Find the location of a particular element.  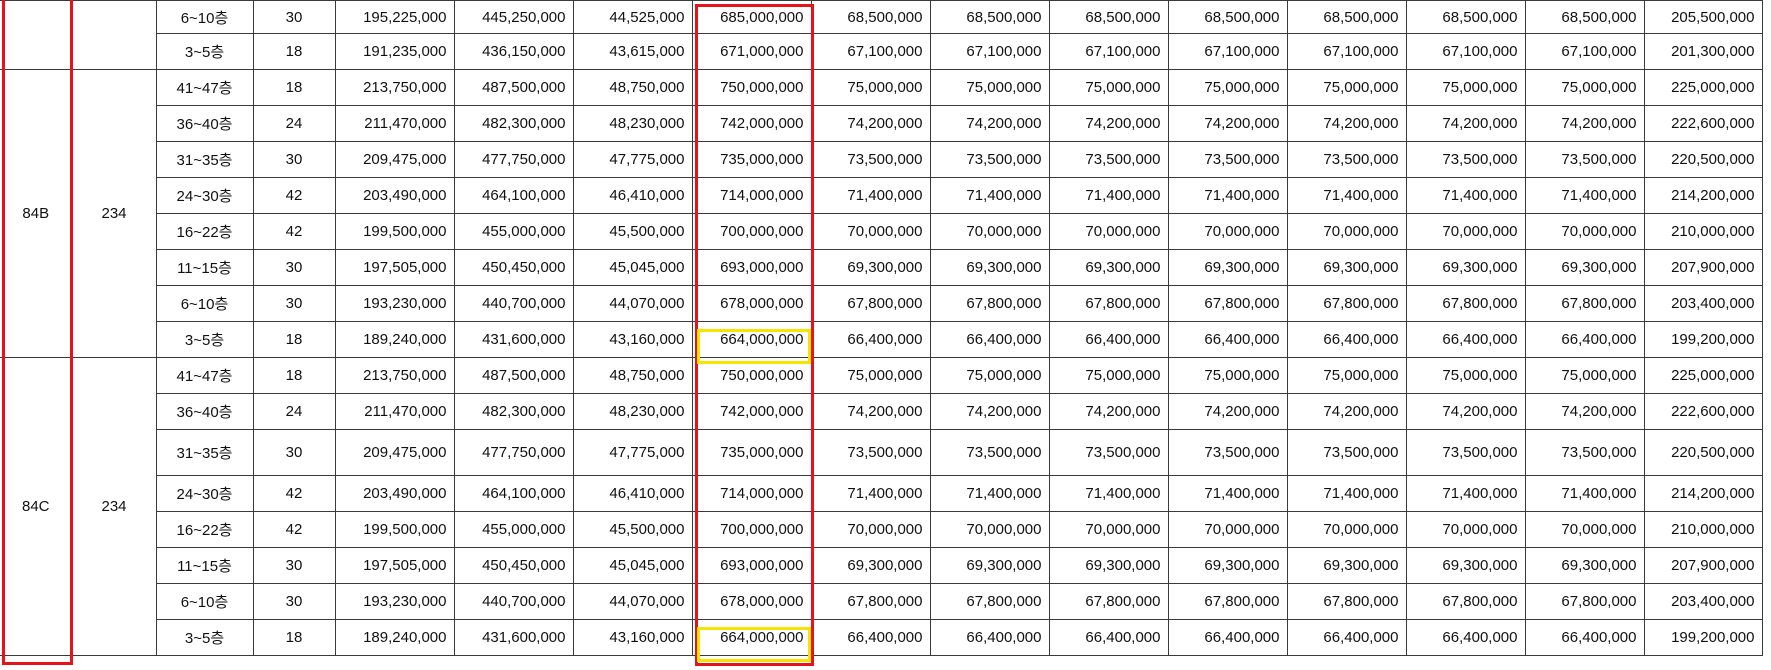

unit-total-cell: 234 is located at coordinates (114, 213).